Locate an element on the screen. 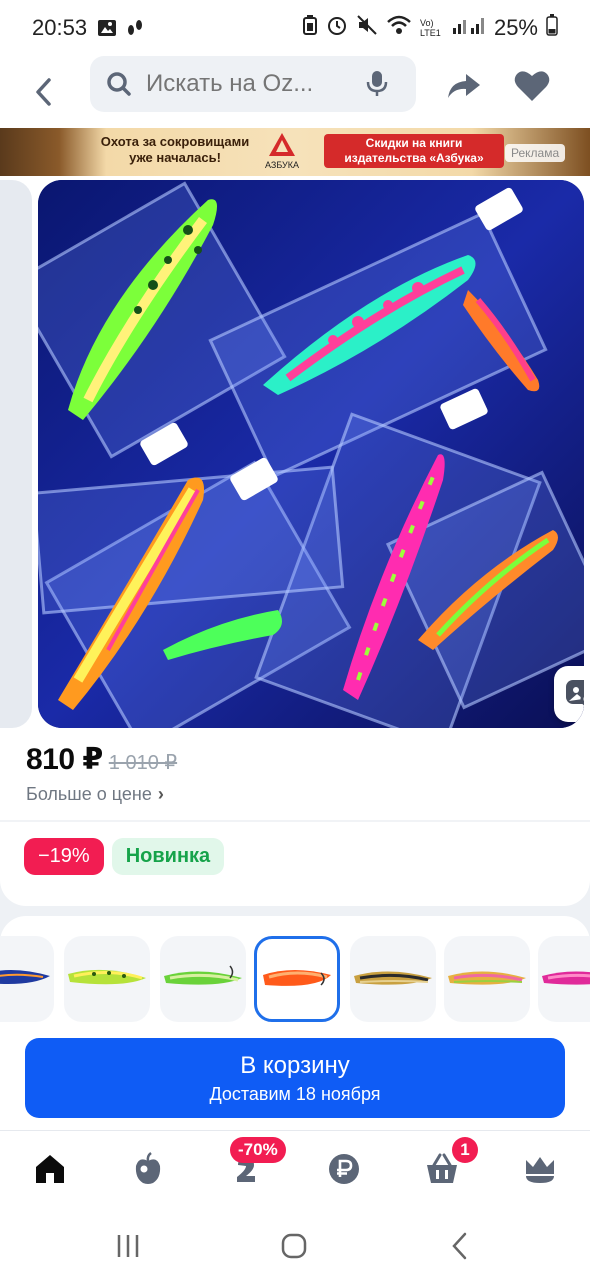  ad-brand-name: АЗБУКА is located at coordinates (281, 165).